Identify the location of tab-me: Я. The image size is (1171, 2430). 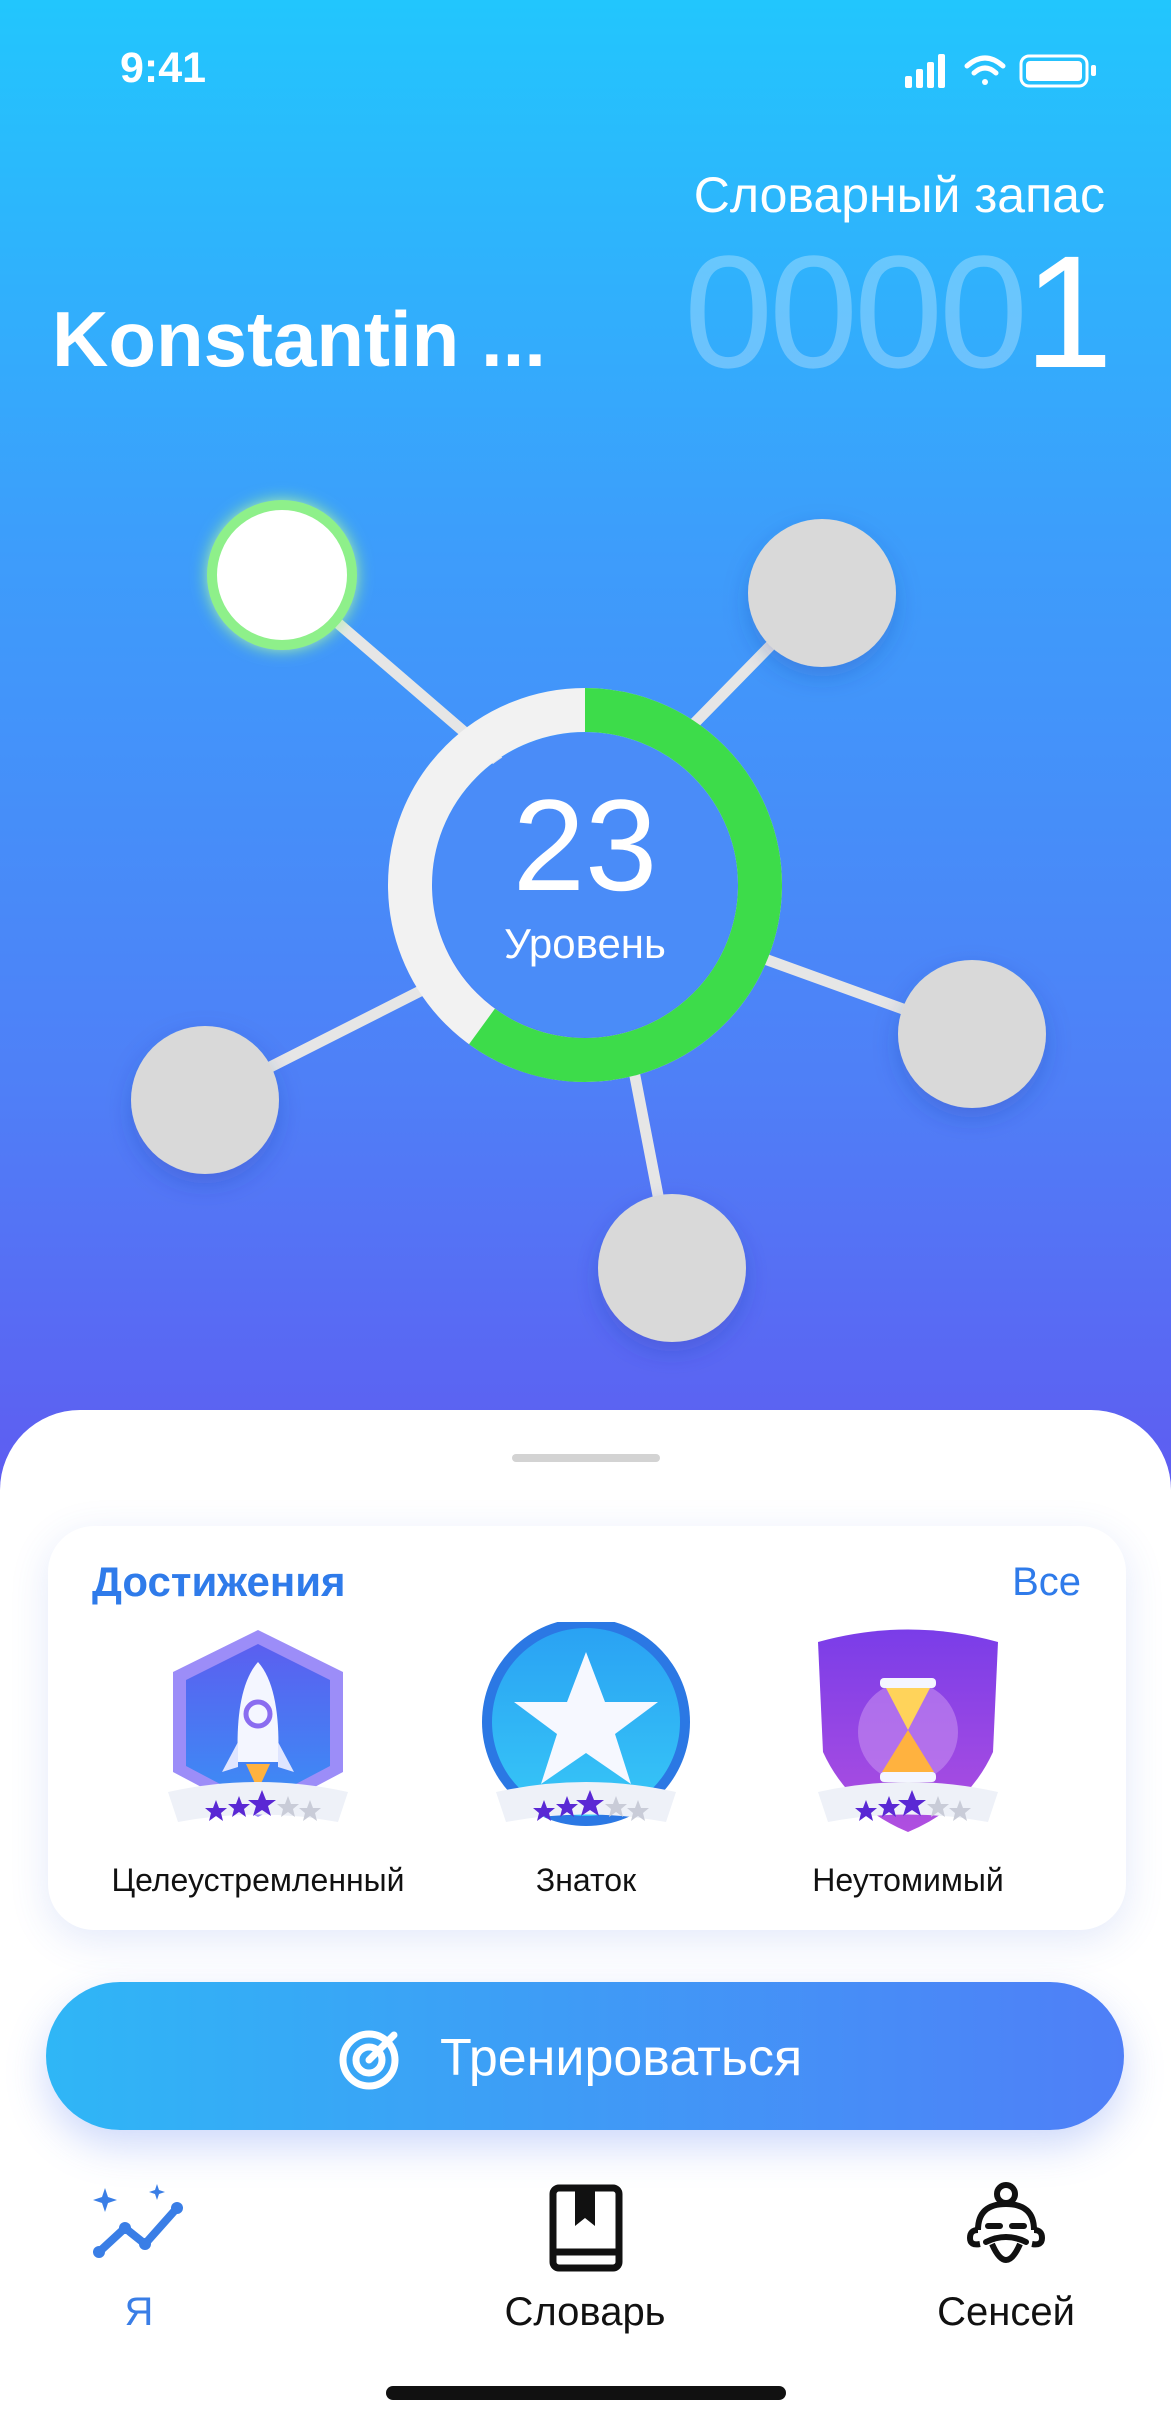
(139, 2257).